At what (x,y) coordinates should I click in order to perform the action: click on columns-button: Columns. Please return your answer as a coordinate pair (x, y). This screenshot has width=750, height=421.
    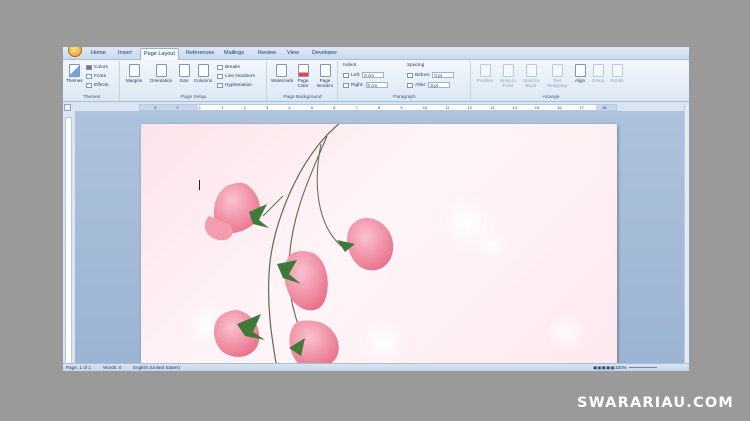
    Looking at the image, I should click on (203, 73).